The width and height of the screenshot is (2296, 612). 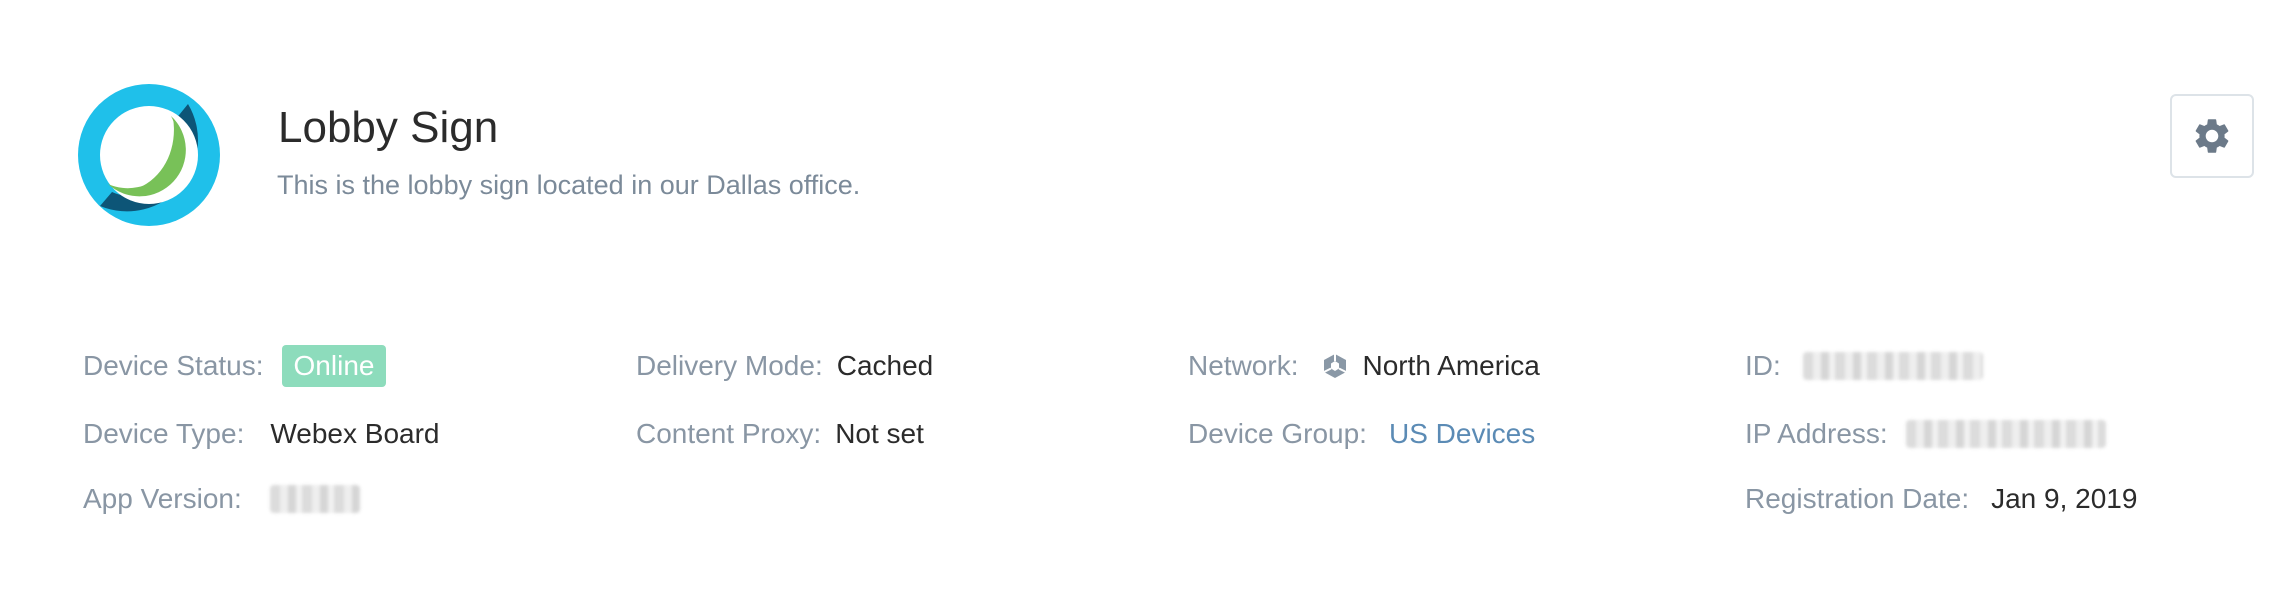 I want to click on device-status-label: Device Status:, so click(x=173, y=365).